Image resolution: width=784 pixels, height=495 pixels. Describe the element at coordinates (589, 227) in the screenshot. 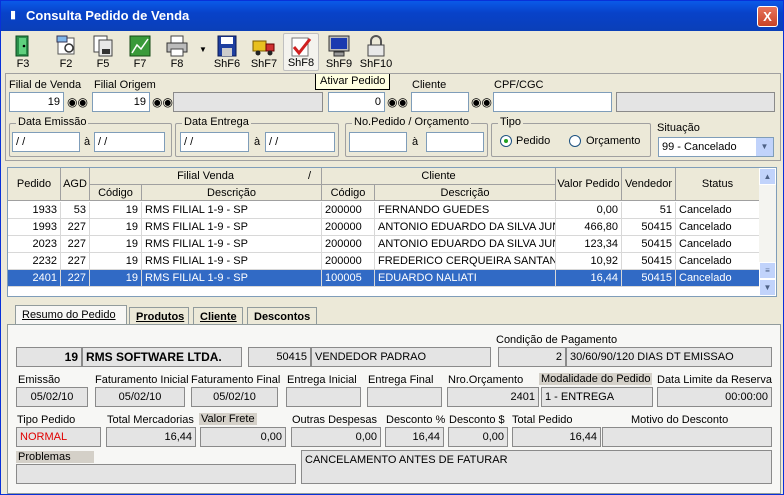

I see `cell-valor: 466,80` at that location.